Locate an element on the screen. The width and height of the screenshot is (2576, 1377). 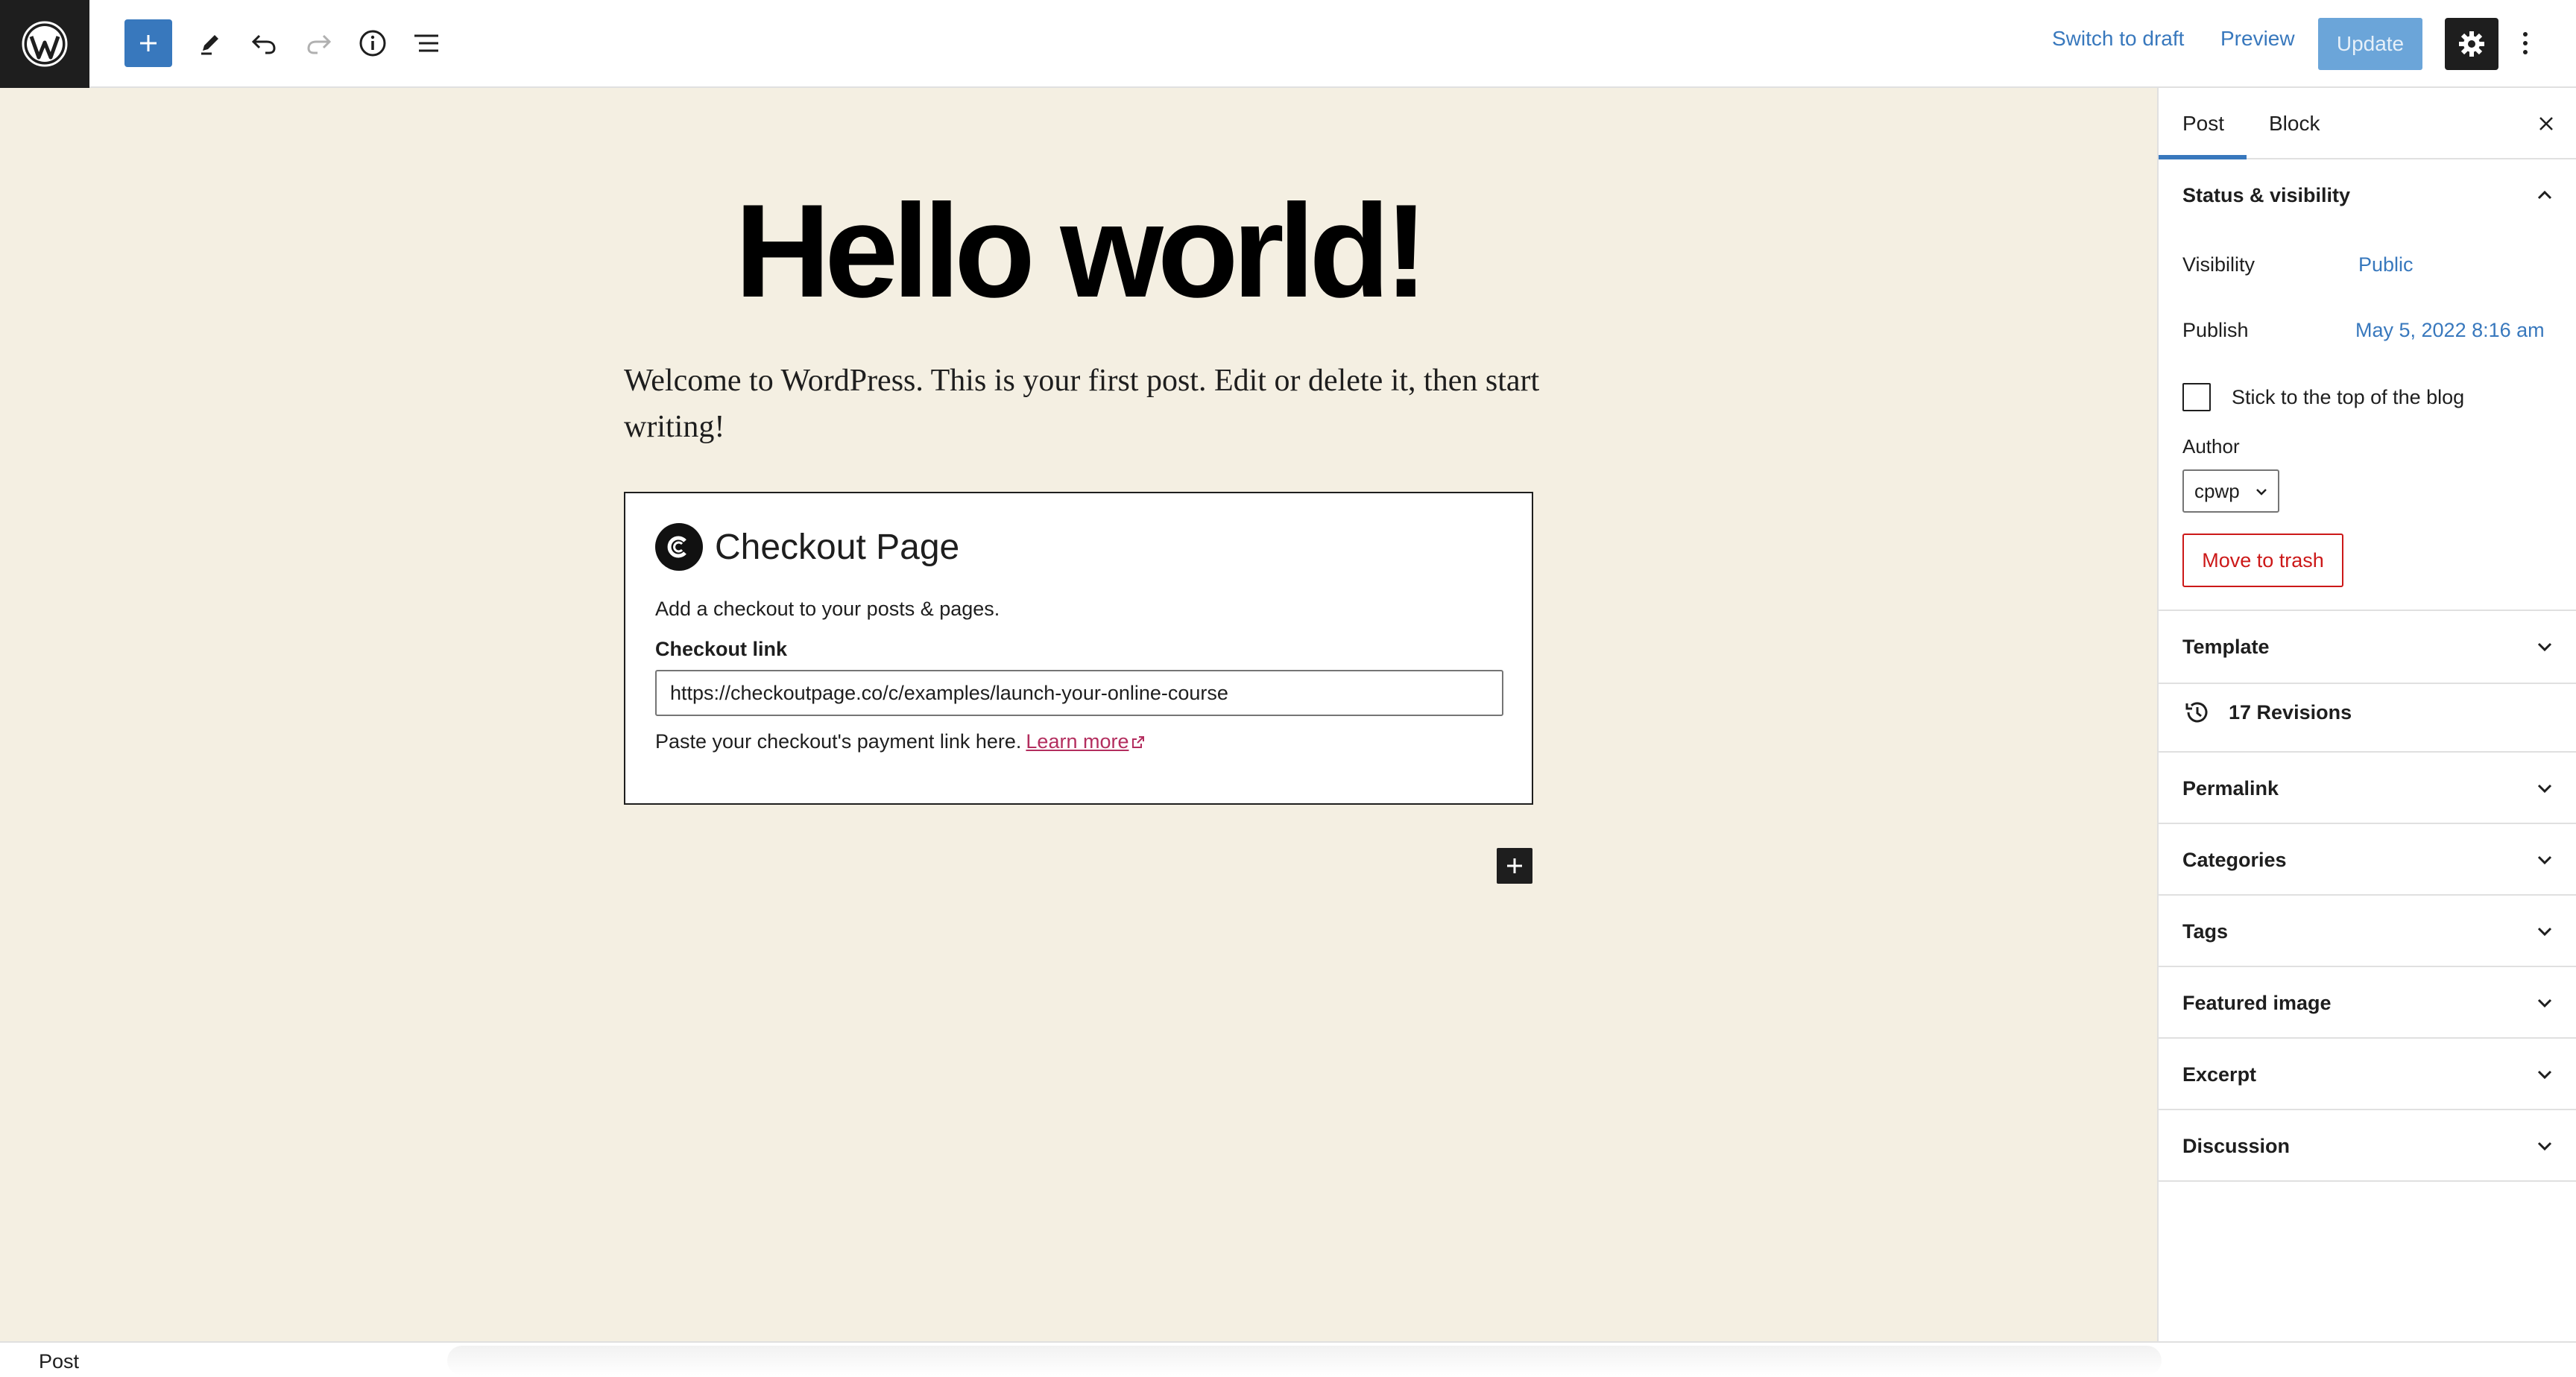
pencil-icon is located at coordinates (209, 45).